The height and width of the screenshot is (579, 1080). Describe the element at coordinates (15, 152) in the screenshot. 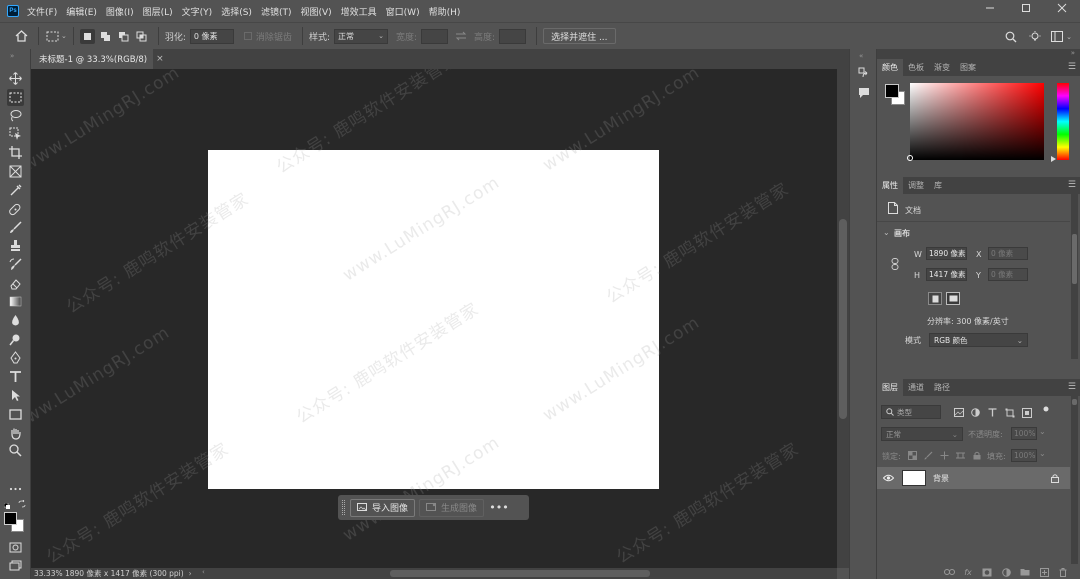

I see `crop-tool` at that location.